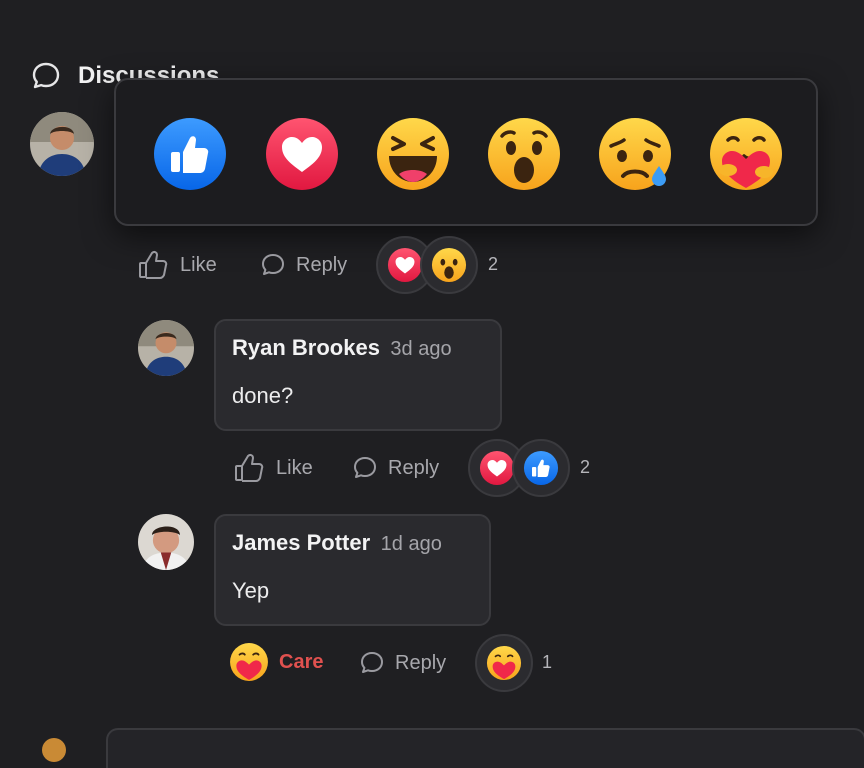 This screenshot has width=864, height=768. Describe the element at coordinates (251, 590) in the screenshot. I see `comment-text: Yep` at that location.